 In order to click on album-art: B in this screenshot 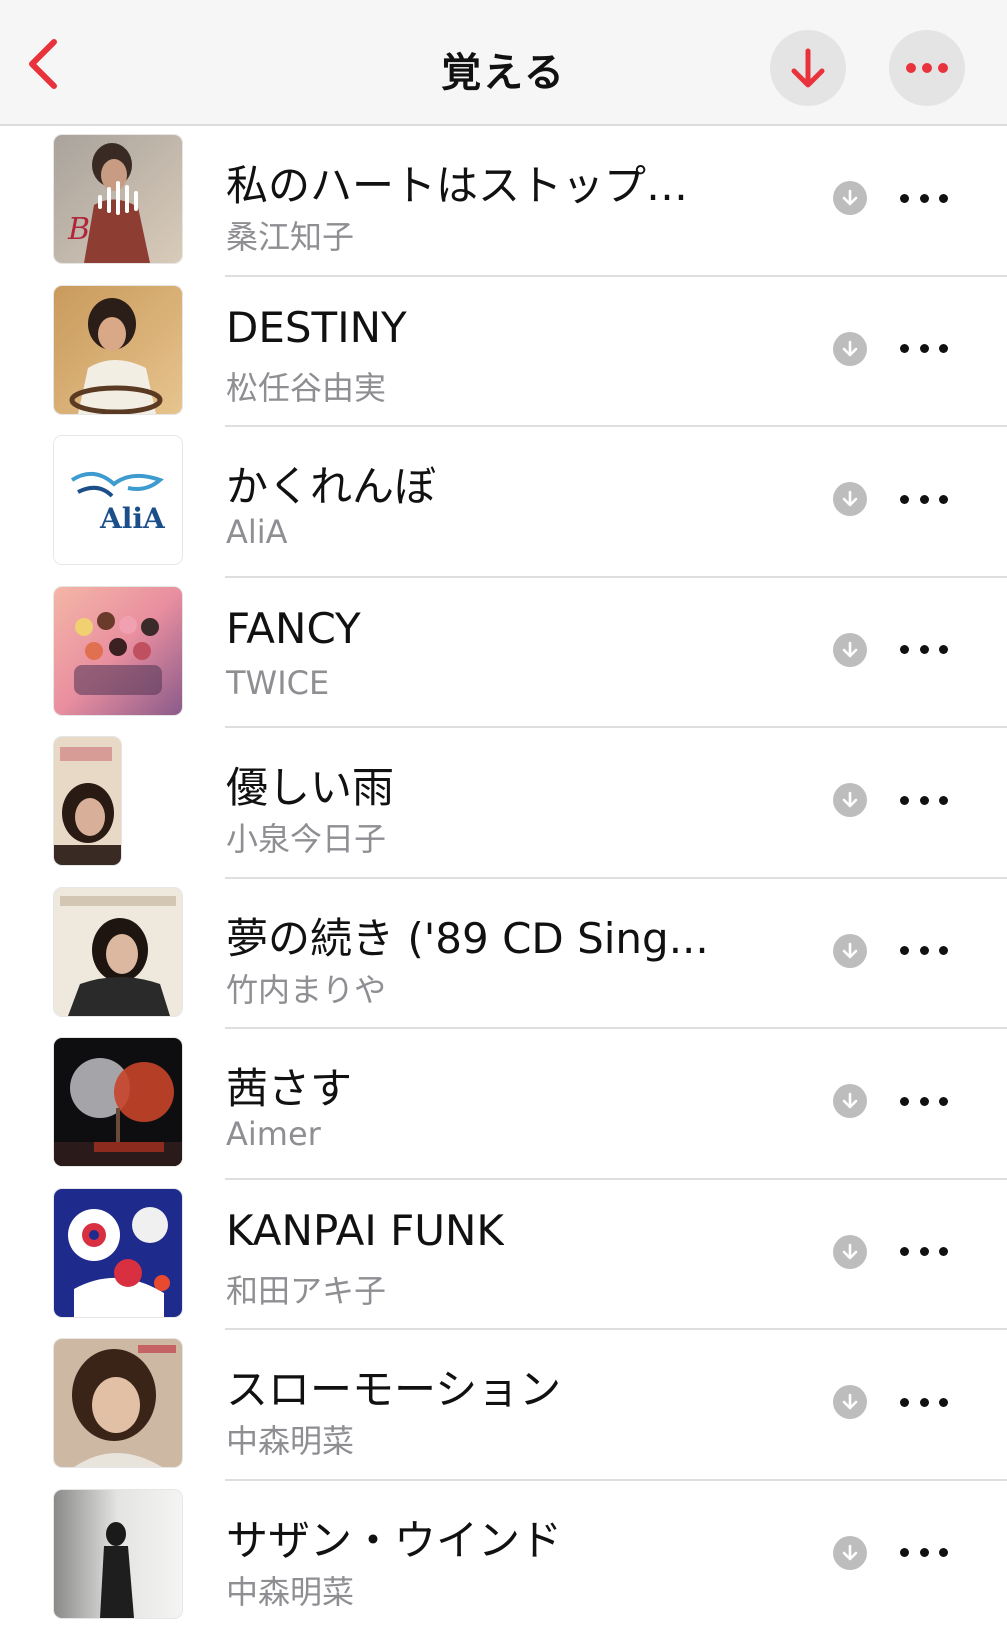, I will do `click(118, 199)`.